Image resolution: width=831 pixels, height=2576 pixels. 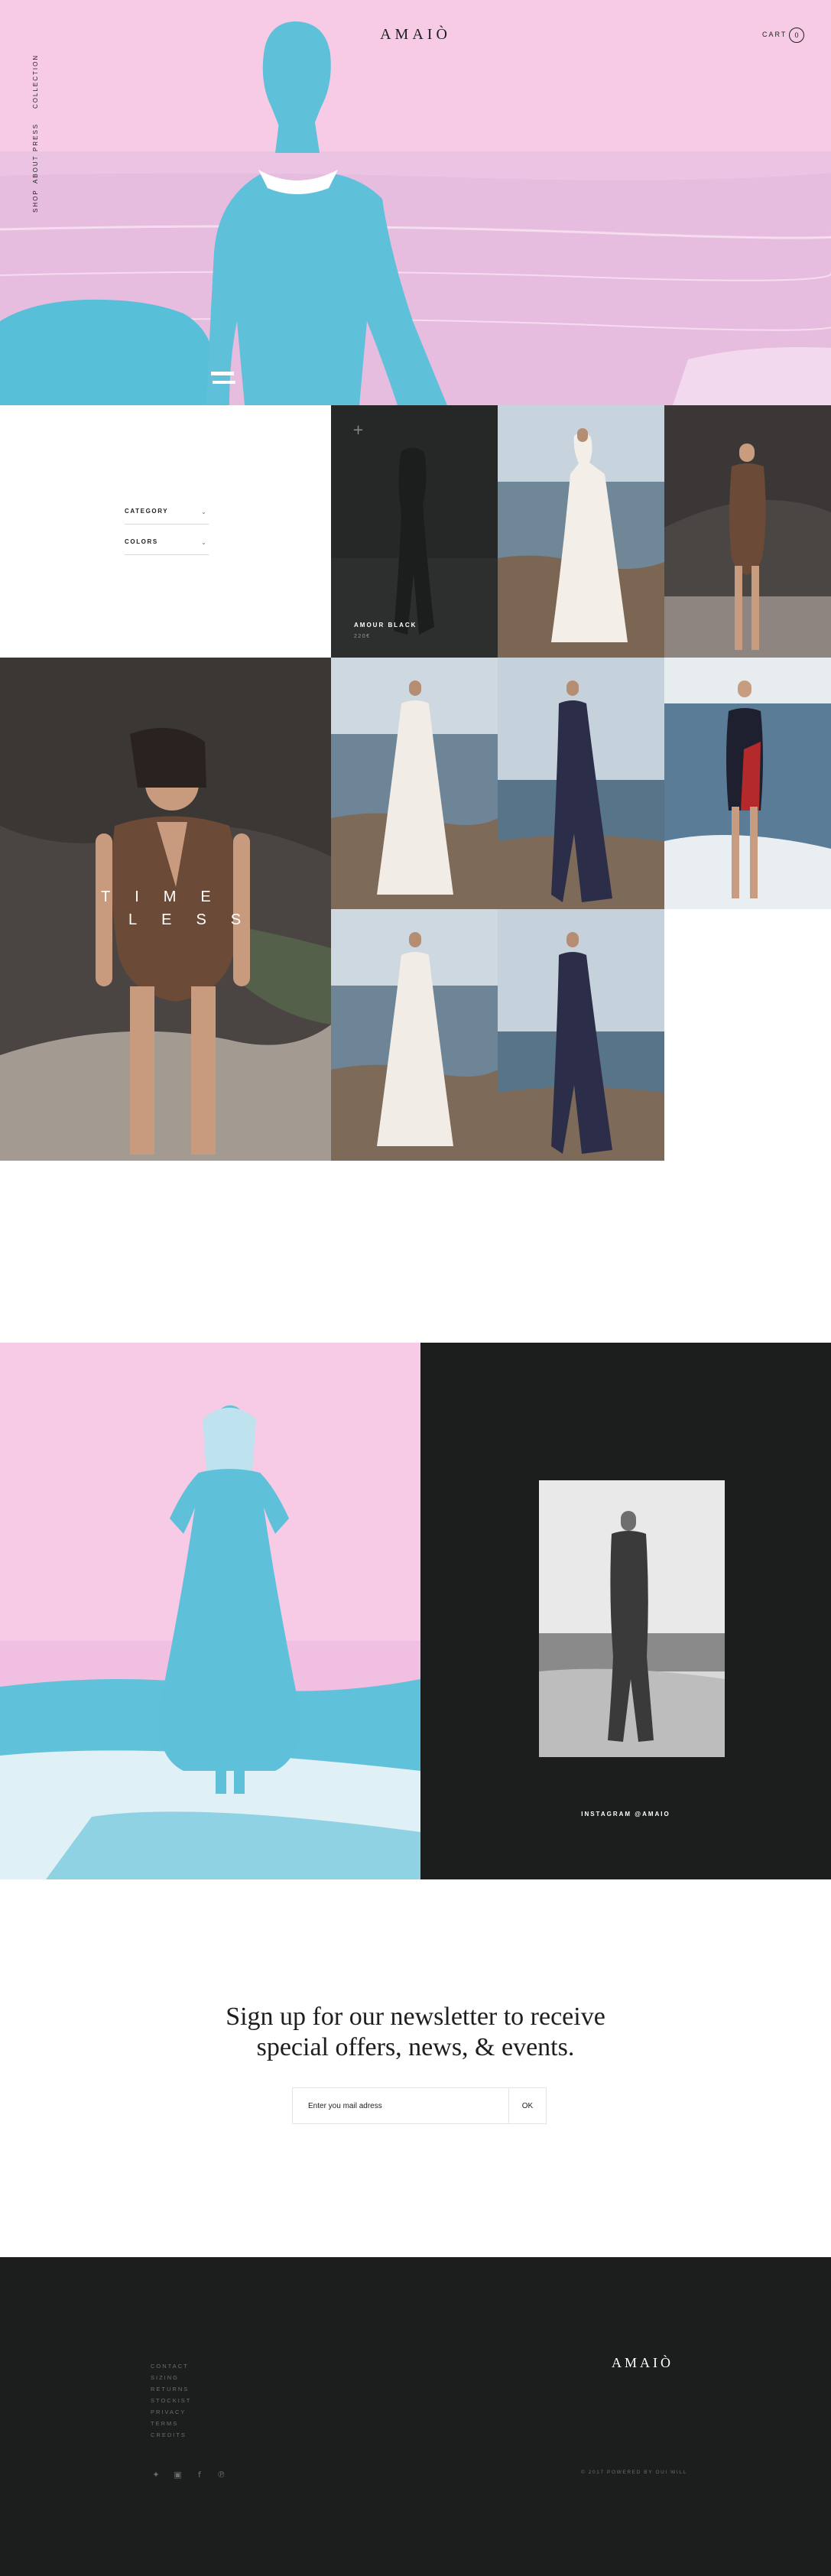 What do you see at coordinates (147, 511) in the screenshot?
I see `filter-category-label: CATEGORY` at bounding box center [147, 511].